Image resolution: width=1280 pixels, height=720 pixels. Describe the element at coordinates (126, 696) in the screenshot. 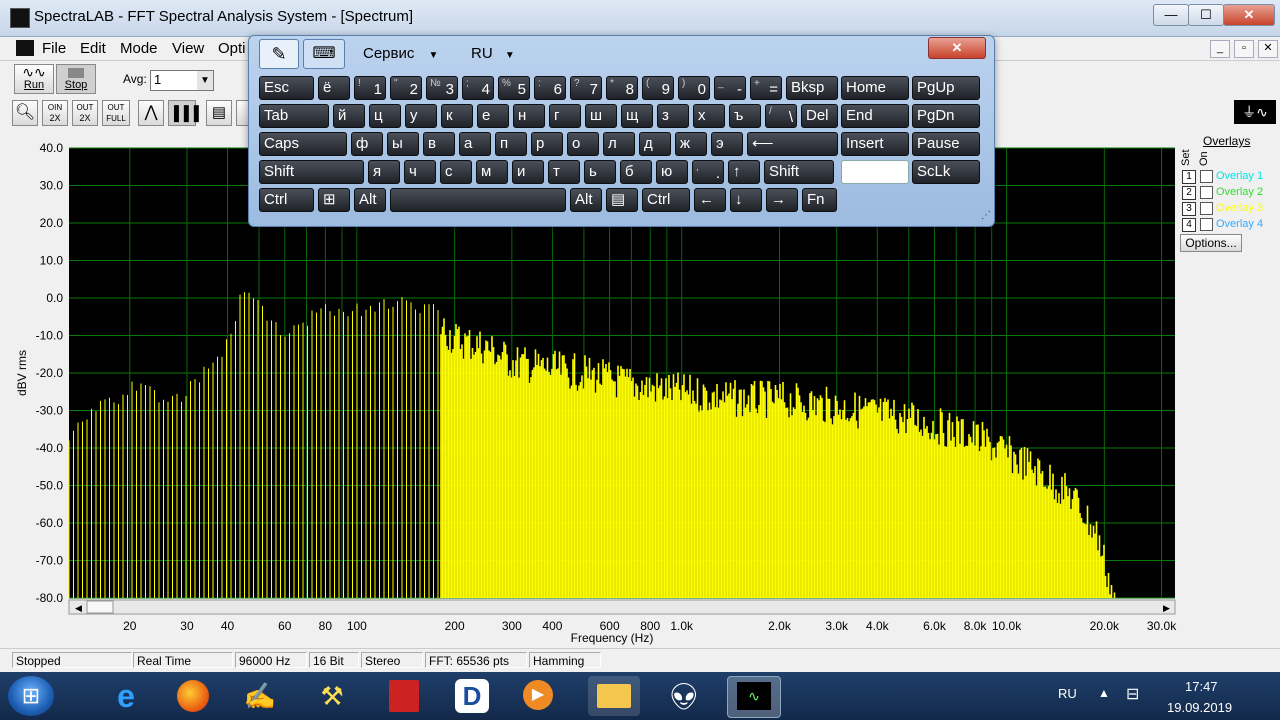

I see `internet-explorer-icon: e` at that location.